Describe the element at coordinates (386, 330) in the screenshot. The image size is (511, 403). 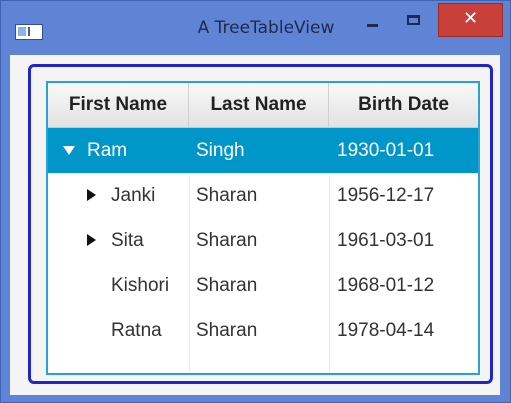
I see `cell-birth-date: 1978-04-14` at that location.